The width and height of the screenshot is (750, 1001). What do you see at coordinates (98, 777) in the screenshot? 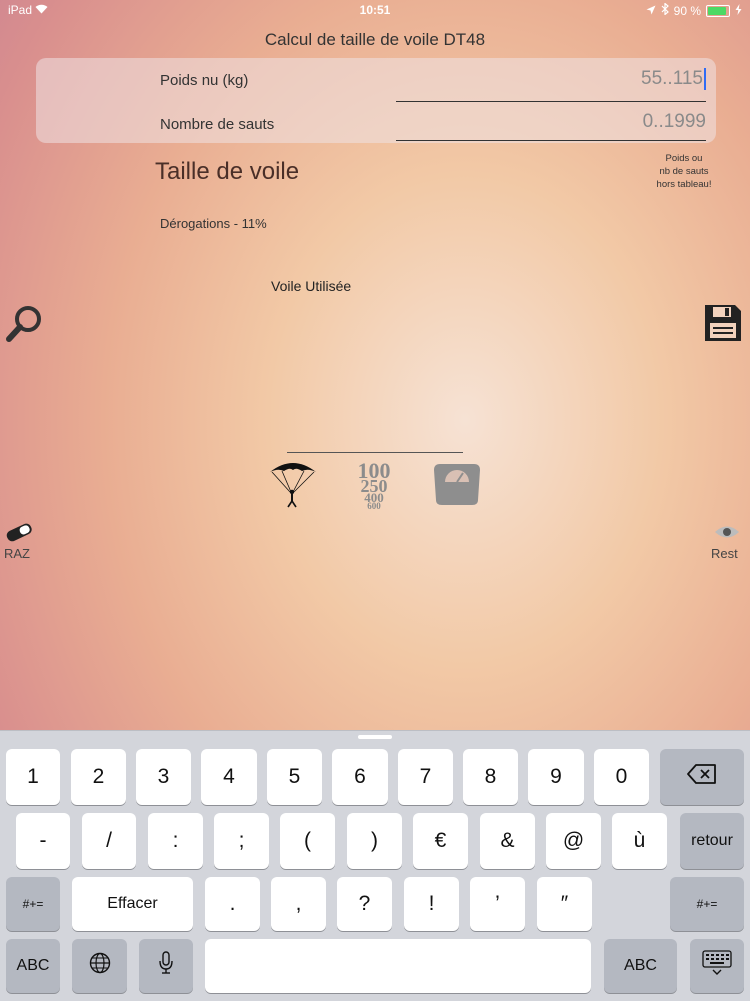
I see `key-2: 2` at bounding box center [98, 777].